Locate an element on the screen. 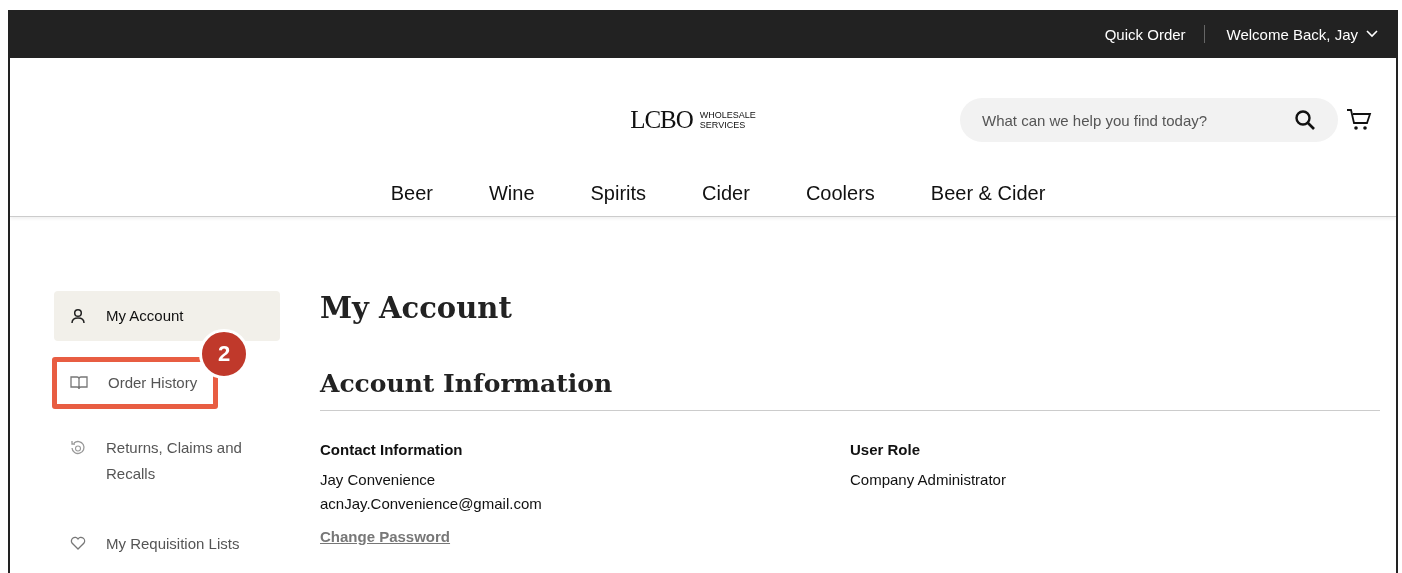 This screenshot has height=573, width=1402. account-menu: Welcome Back, Jay is located at coordinates (1302, 34).